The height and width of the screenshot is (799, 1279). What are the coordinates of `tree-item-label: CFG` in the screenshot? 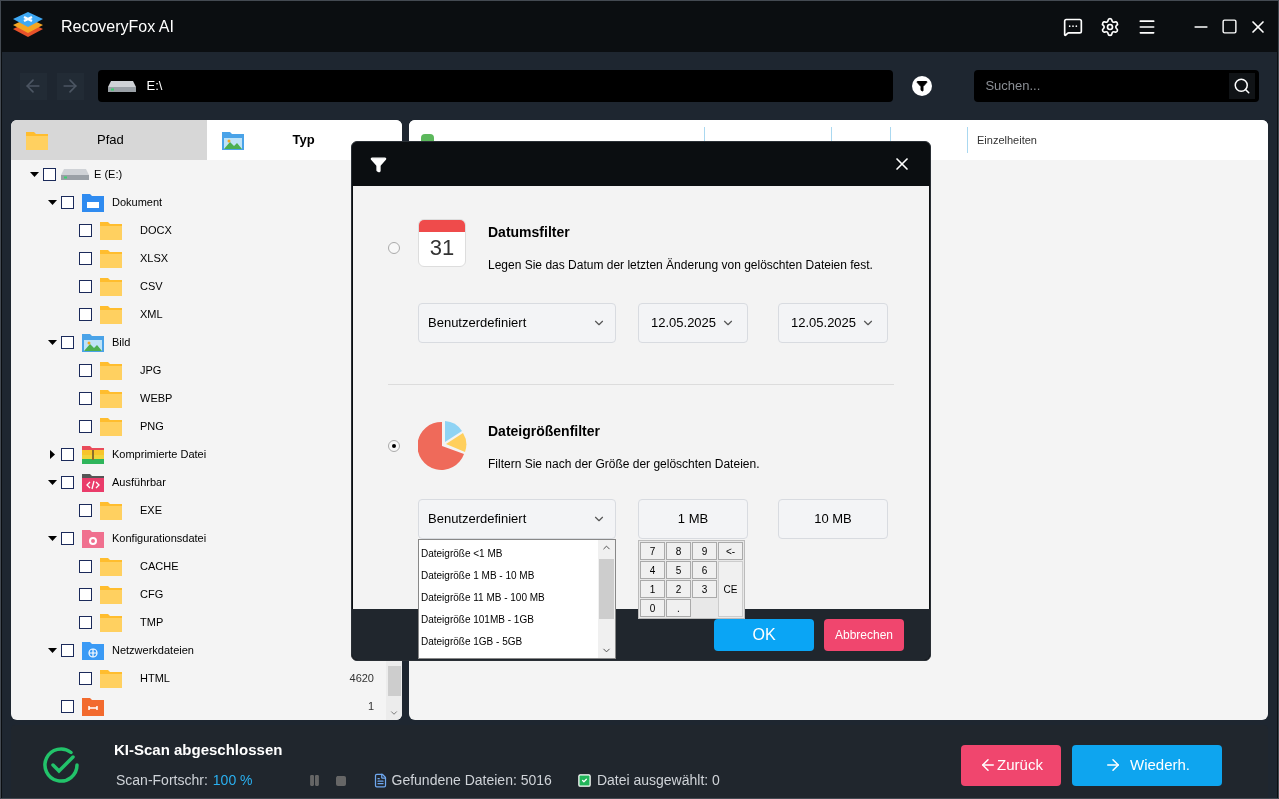 It's located at (152, 594).